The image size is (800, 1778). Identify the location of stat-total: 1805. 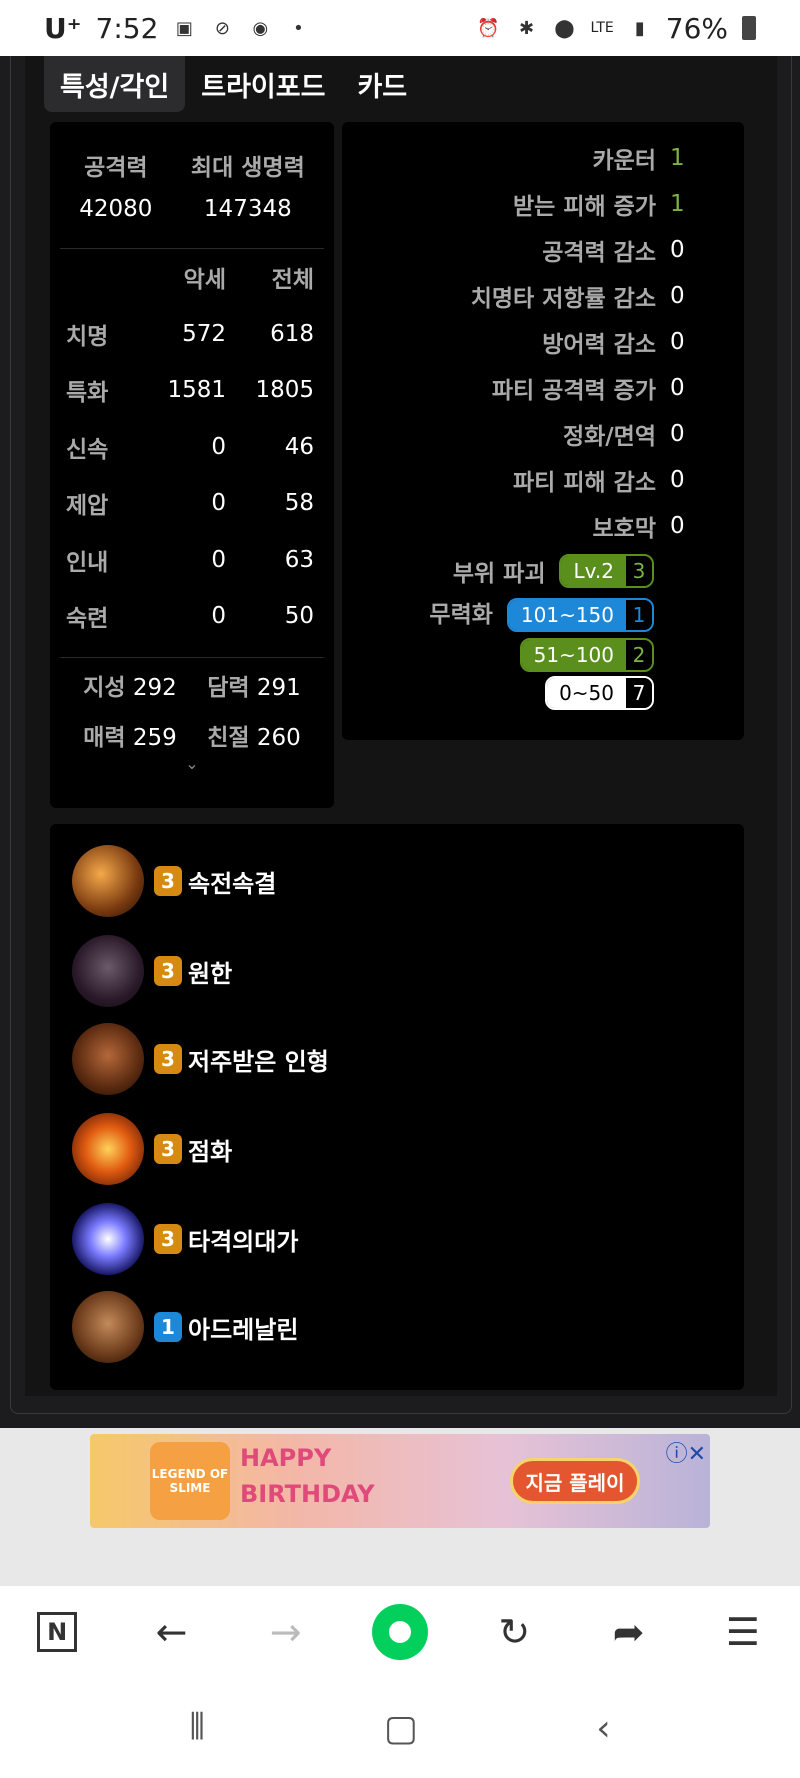
(284, 390).